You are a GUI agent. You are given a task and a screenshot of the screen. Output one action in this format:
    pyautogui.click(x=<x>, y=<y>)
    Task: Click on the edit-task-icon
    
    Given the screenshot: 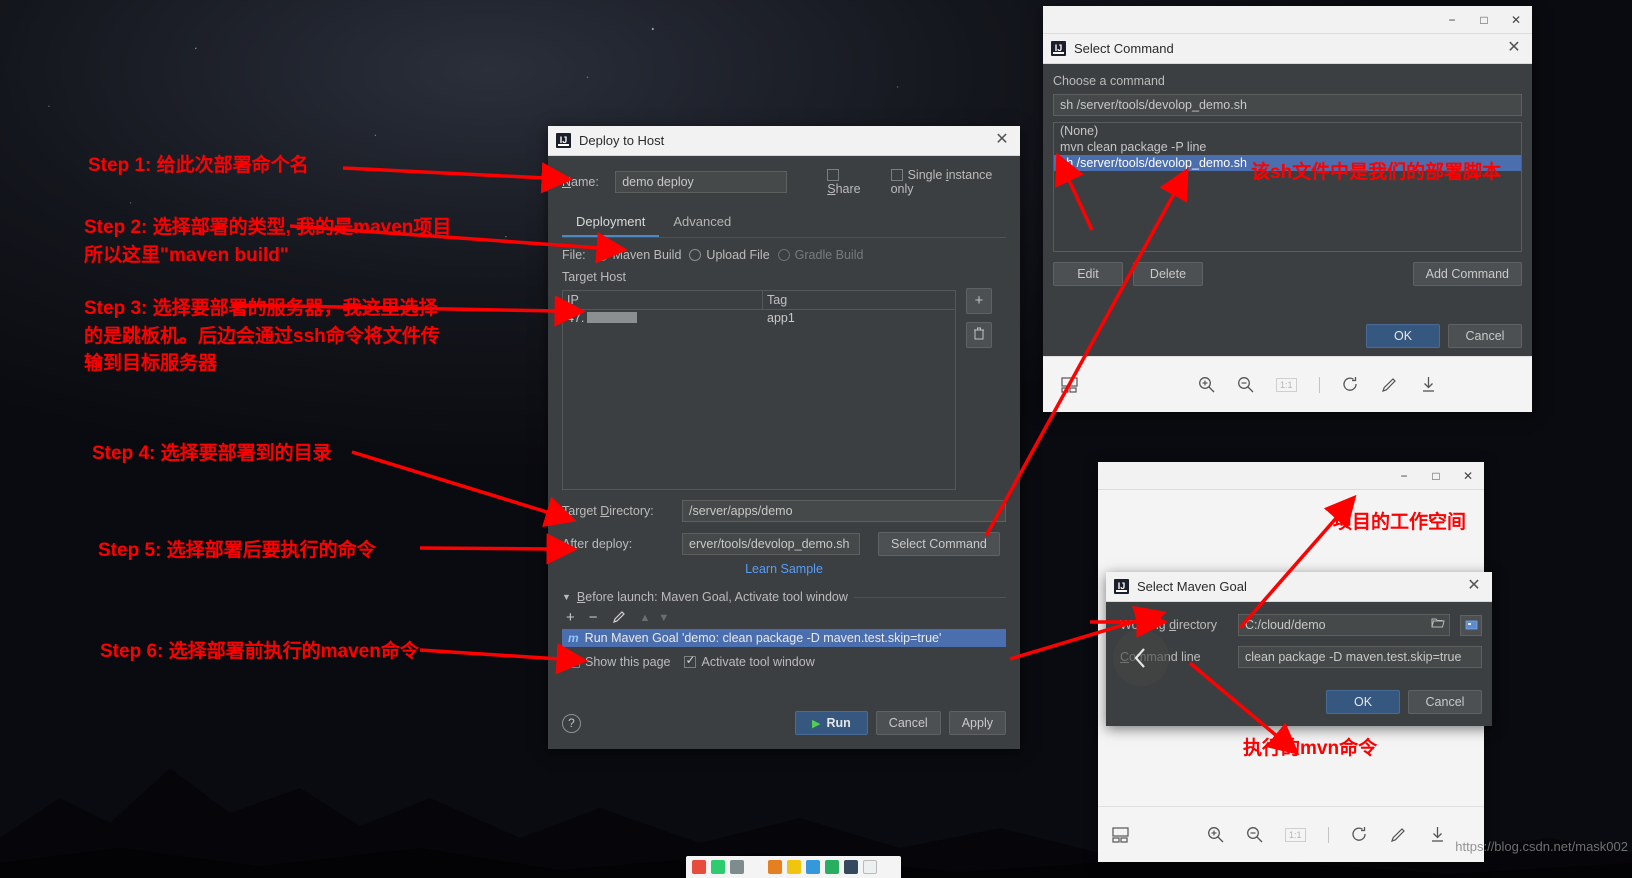 What is the action you would take?
    pyautogui.click(x=619, y=617)
    